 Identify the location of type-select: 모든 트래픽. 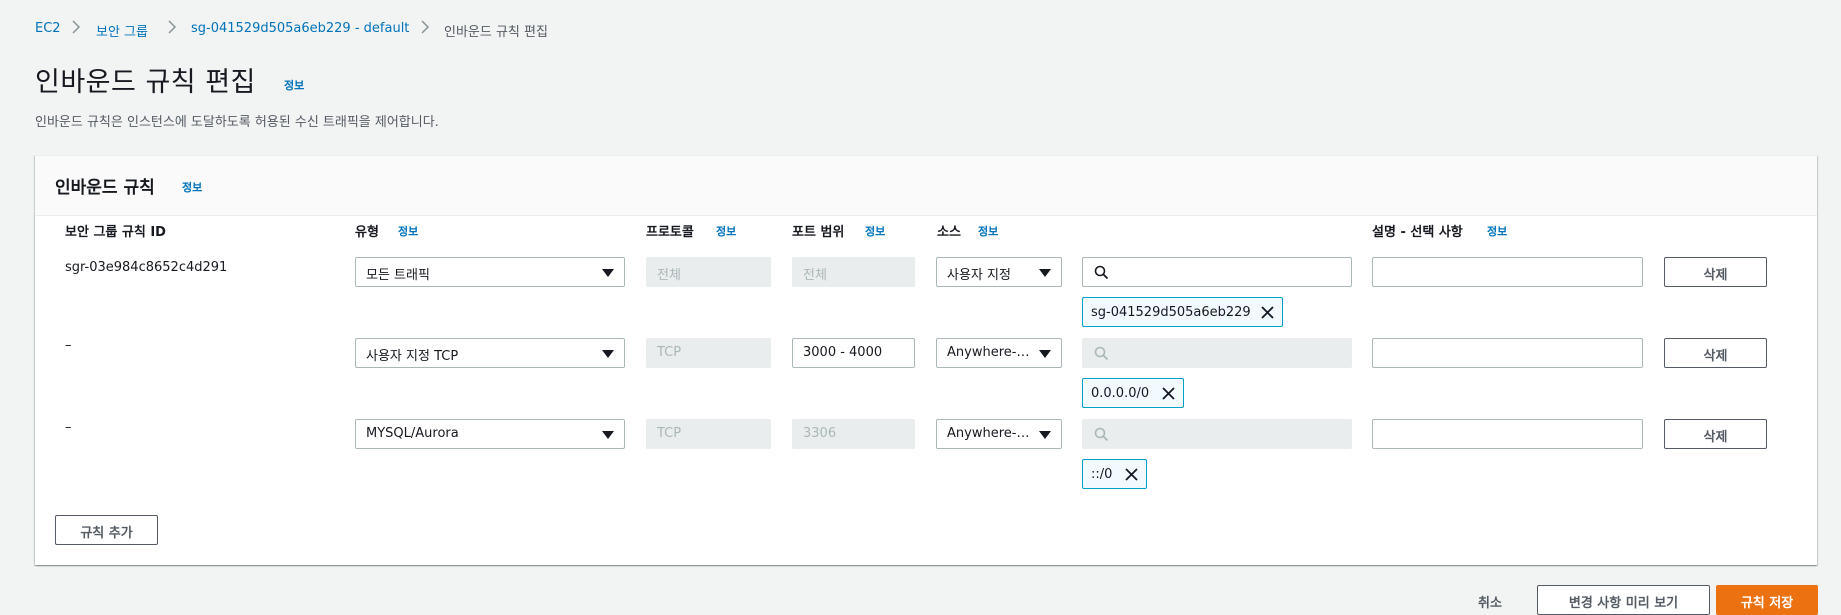
(490, 272).